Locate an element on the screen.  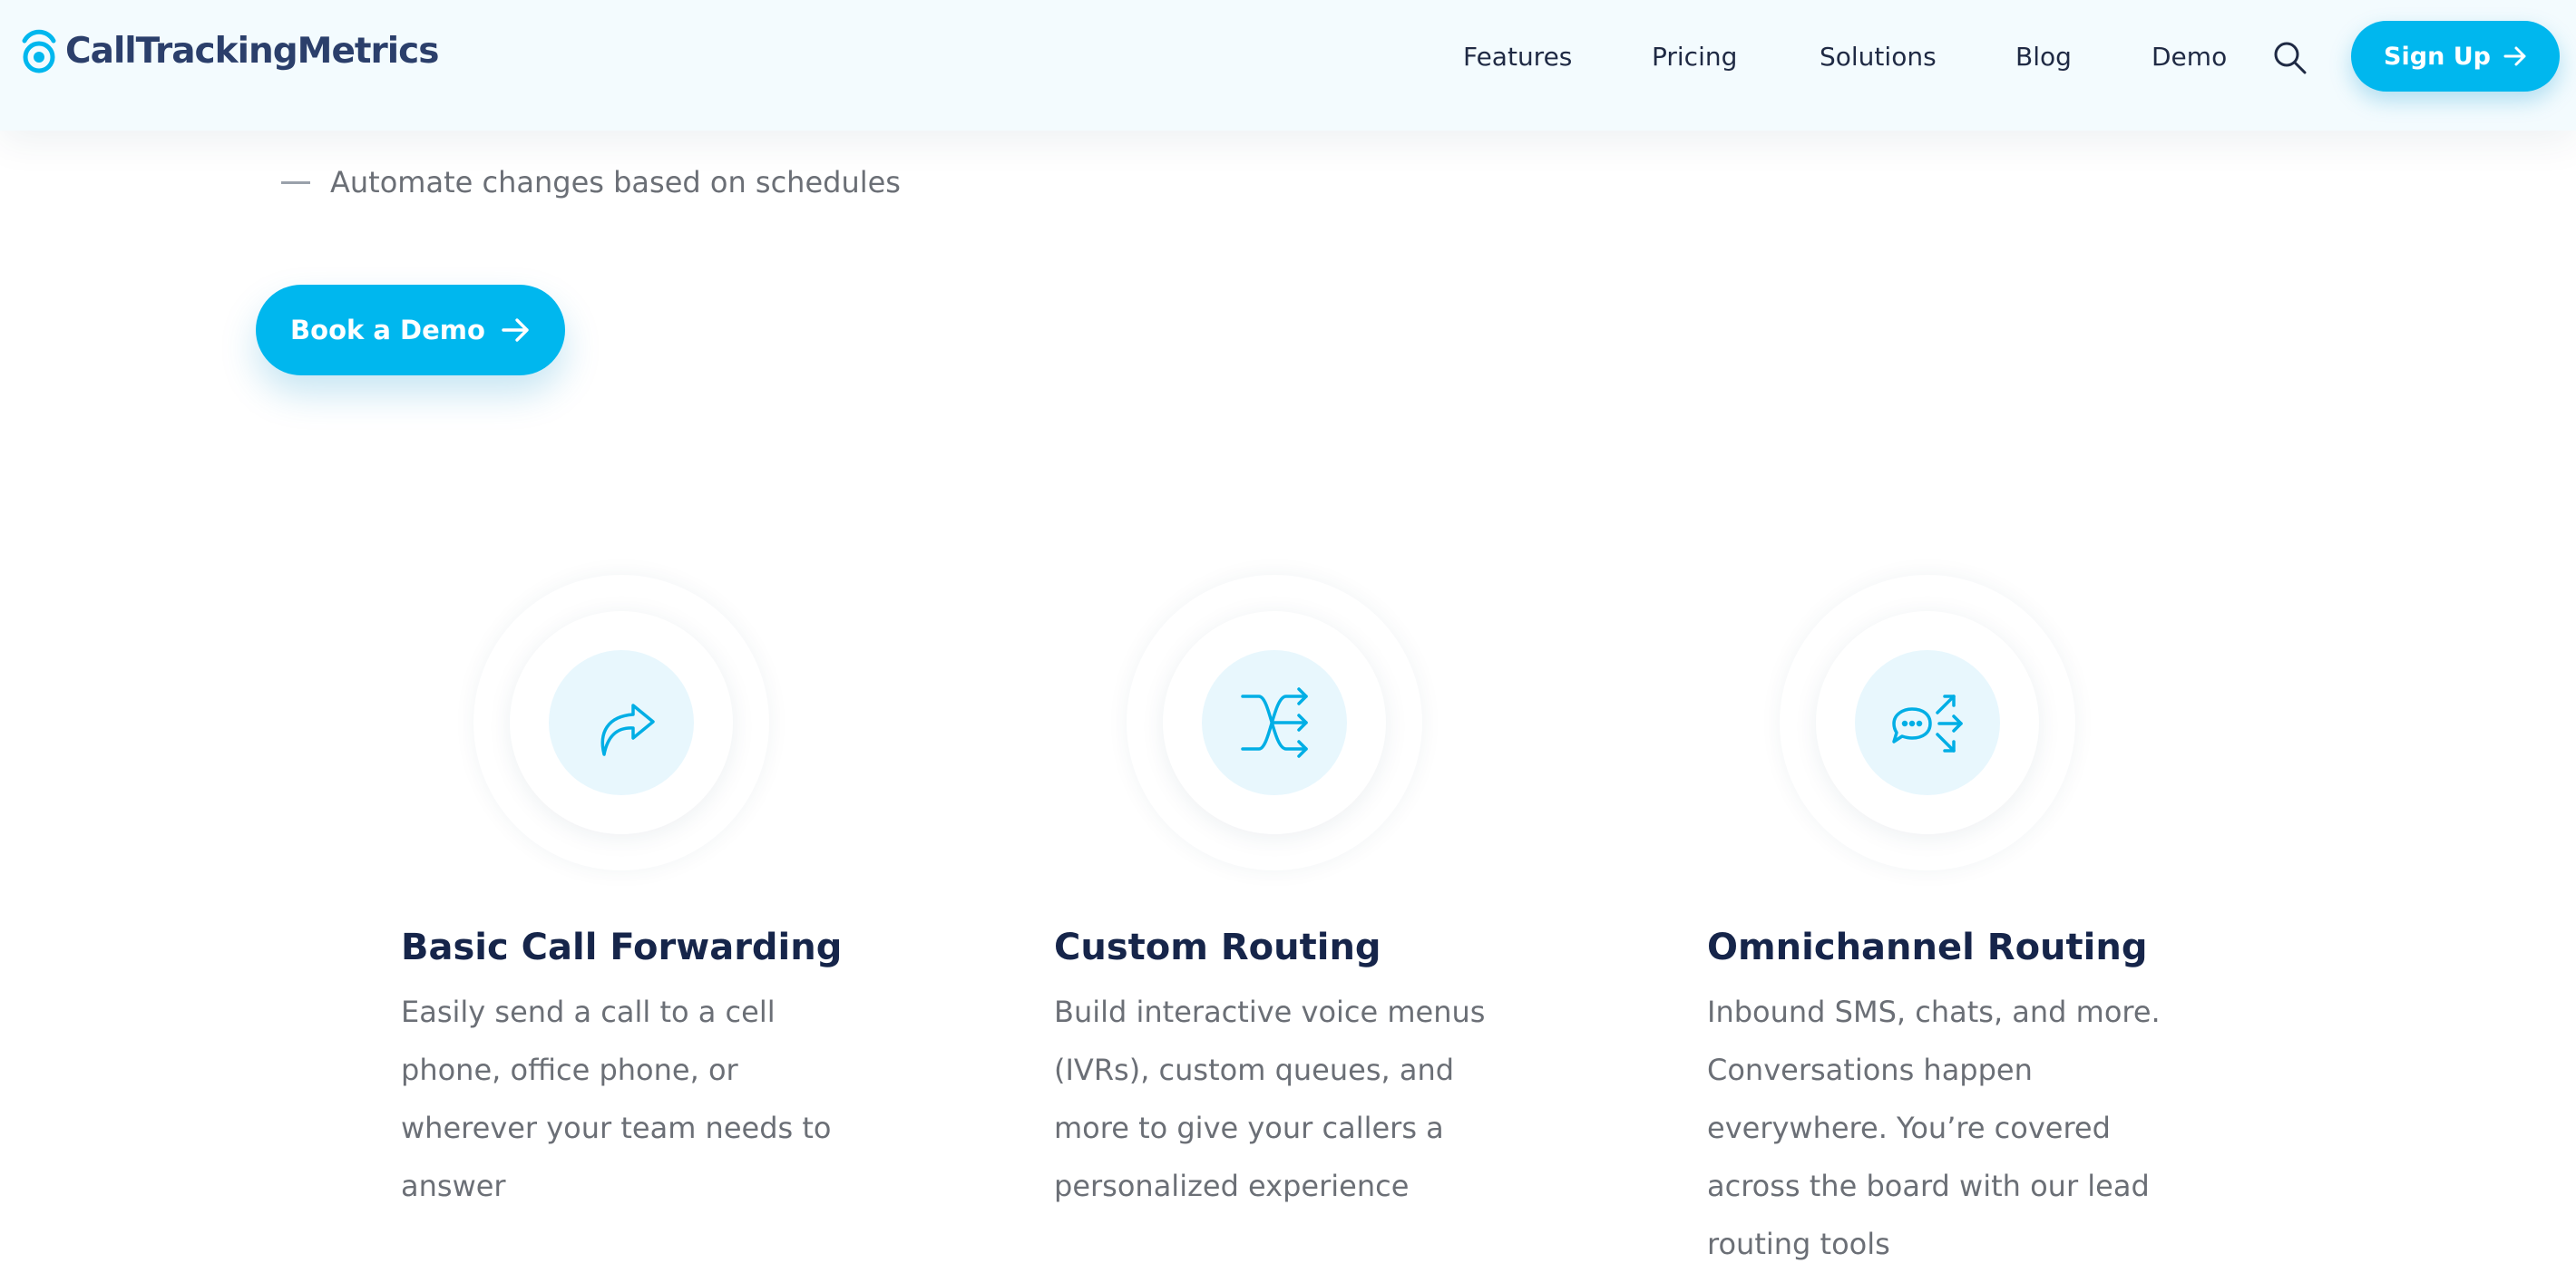
chat-routing-icon is located at coordinates (1927, 724).